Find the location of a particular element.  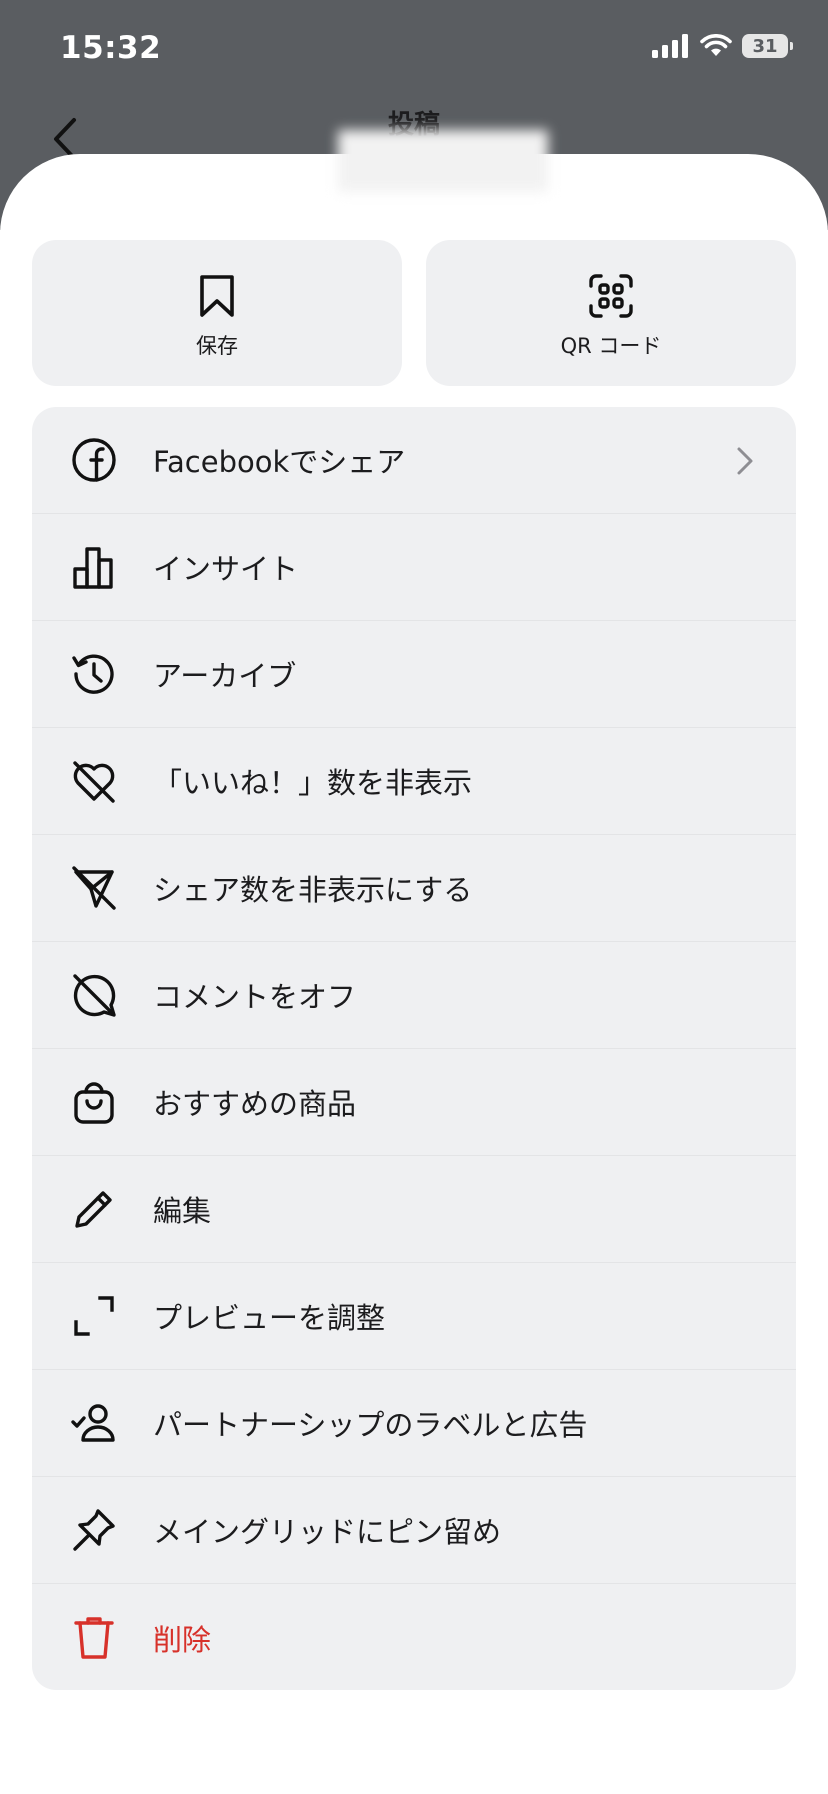

menu-item-edit: 編集 is located at coordinates (414, 1209).